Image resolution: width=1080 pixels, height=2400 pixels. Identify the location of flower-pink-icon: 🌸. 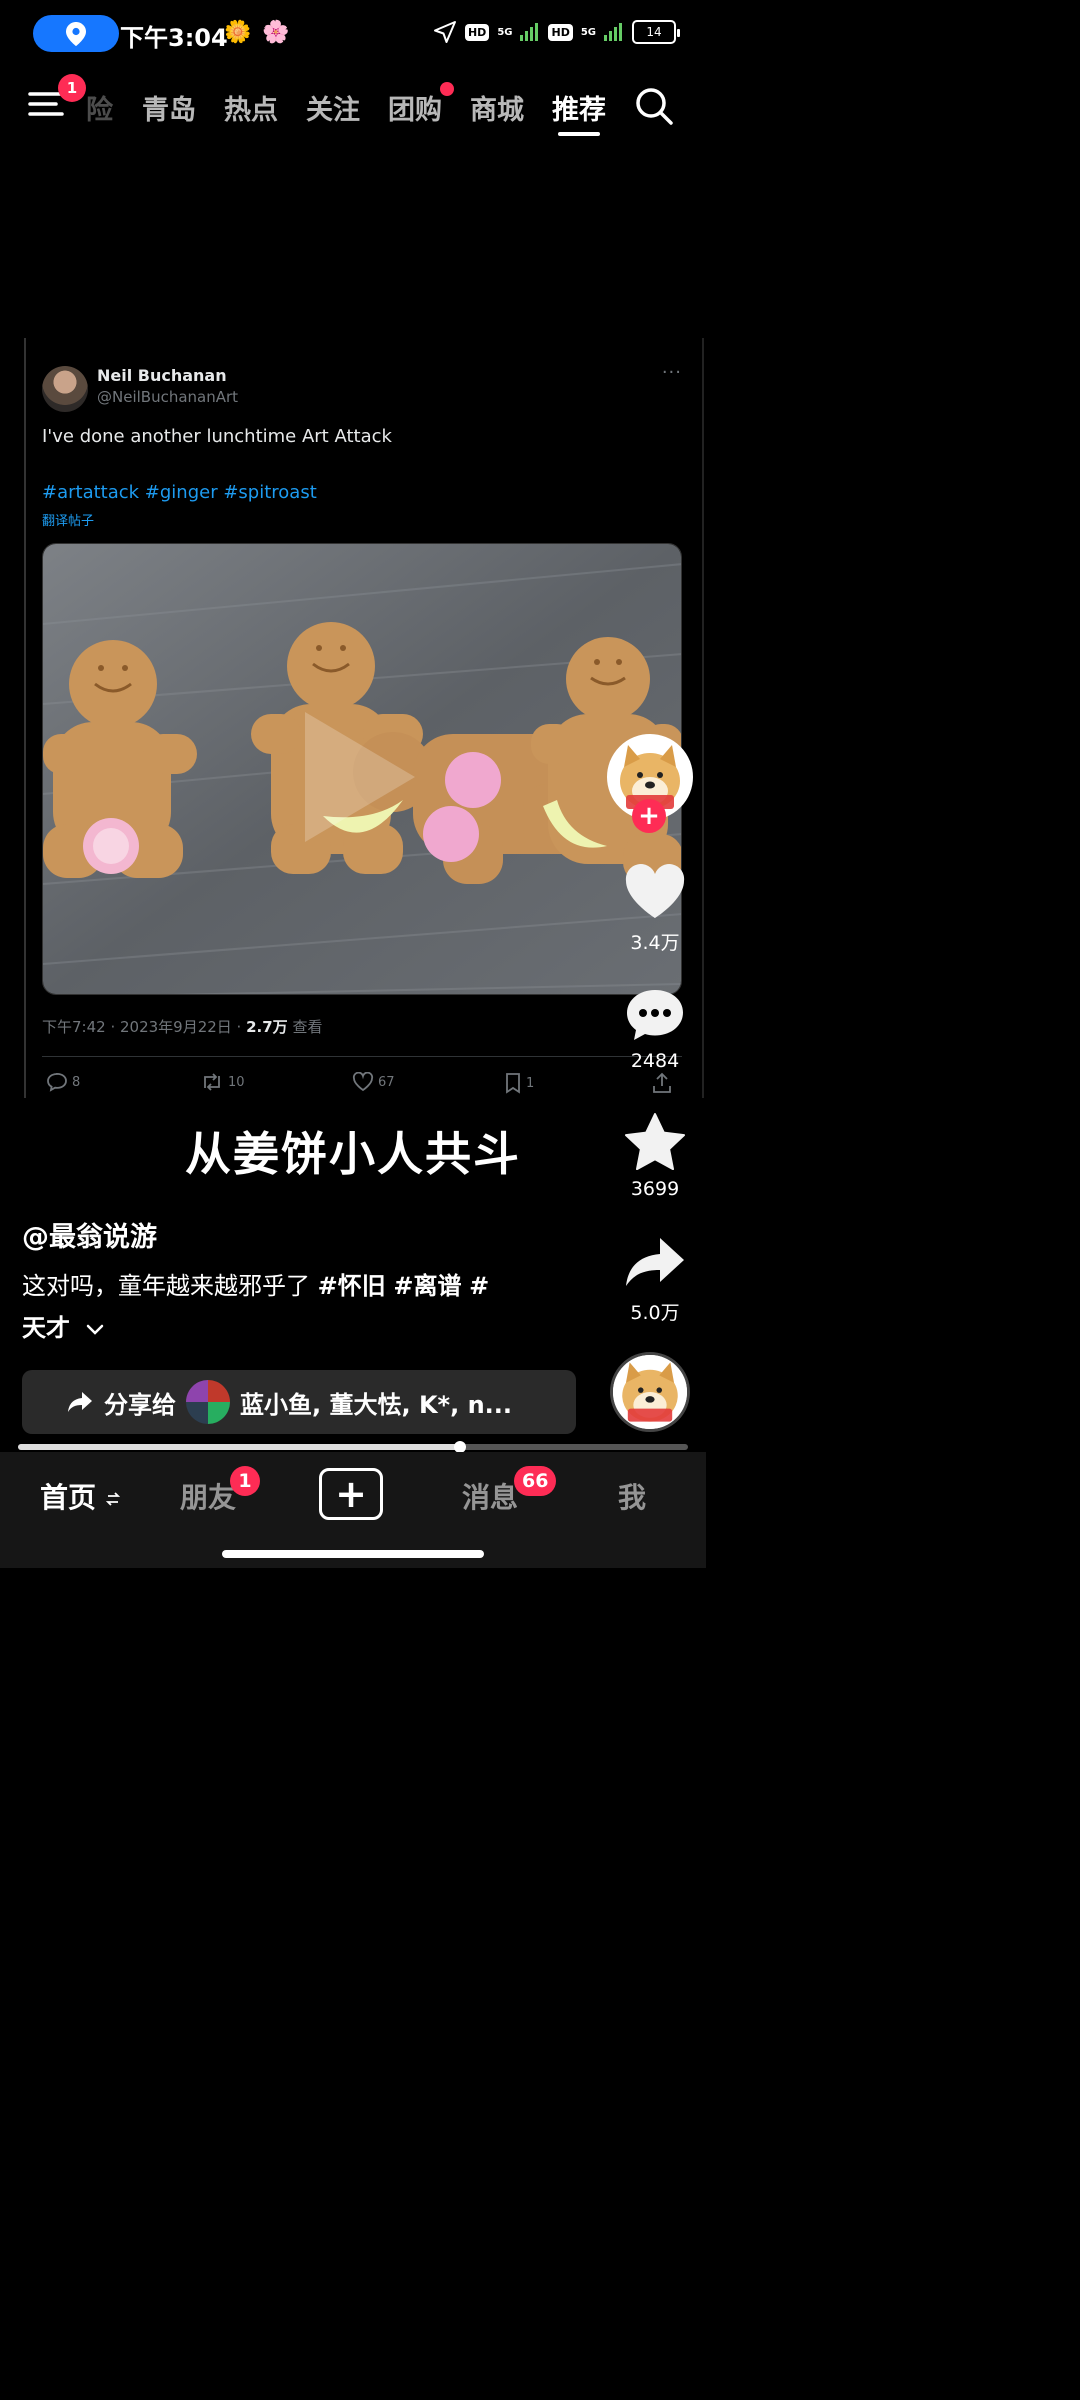
(276, 32).